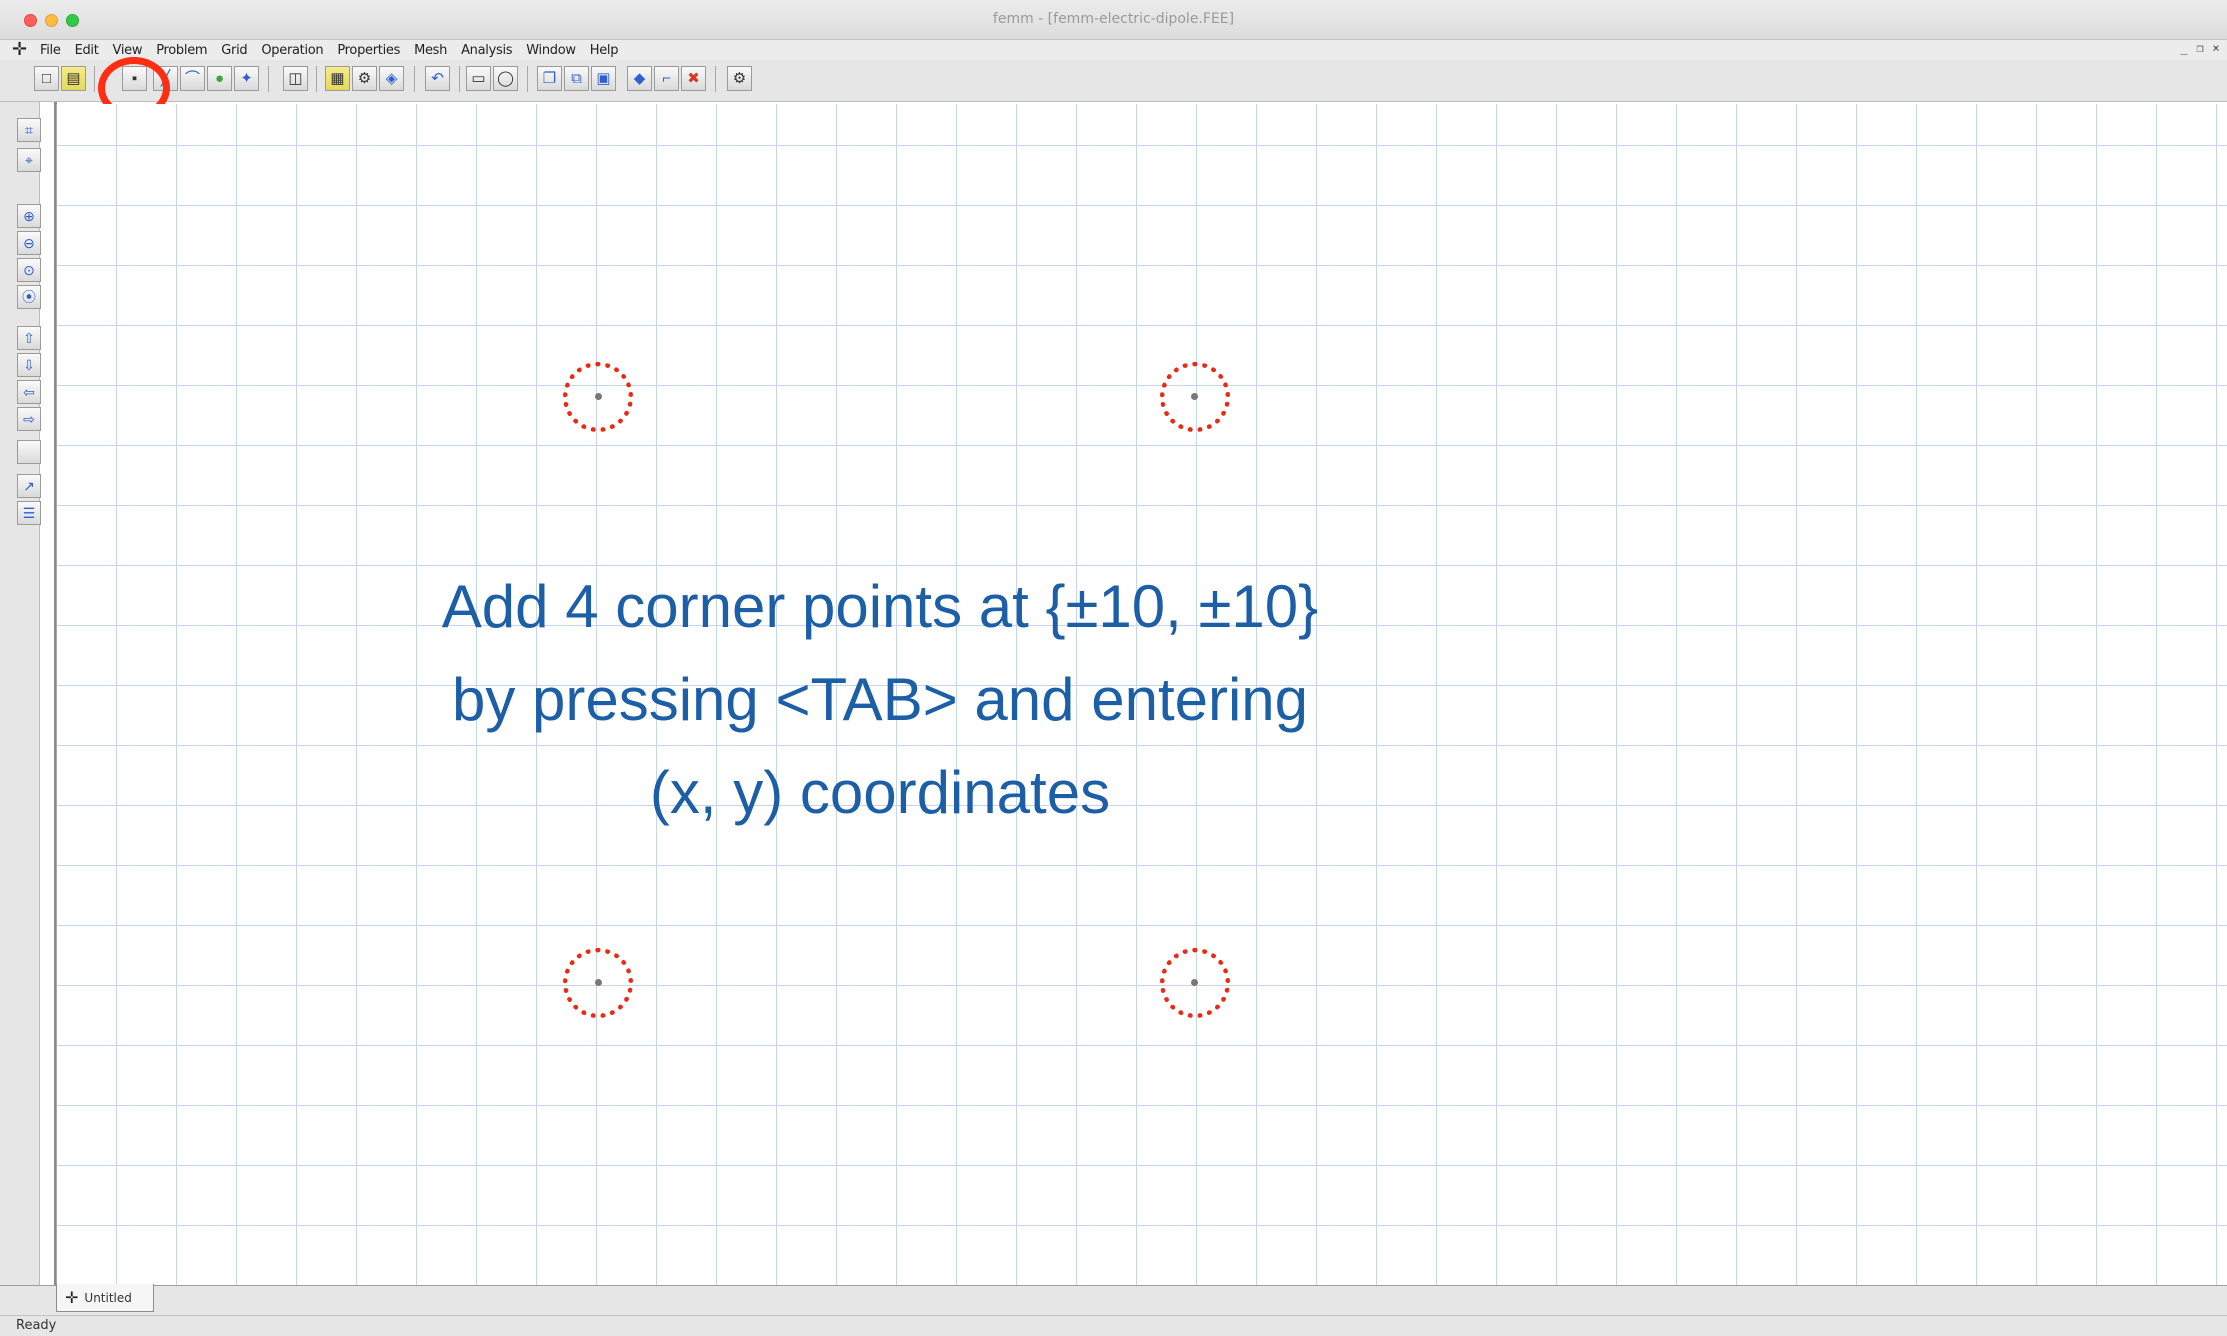  What do you see at coordinates (505, 78) in the screenshot?
I see `rotate-button: ◯` at bounding box center [505, 78].